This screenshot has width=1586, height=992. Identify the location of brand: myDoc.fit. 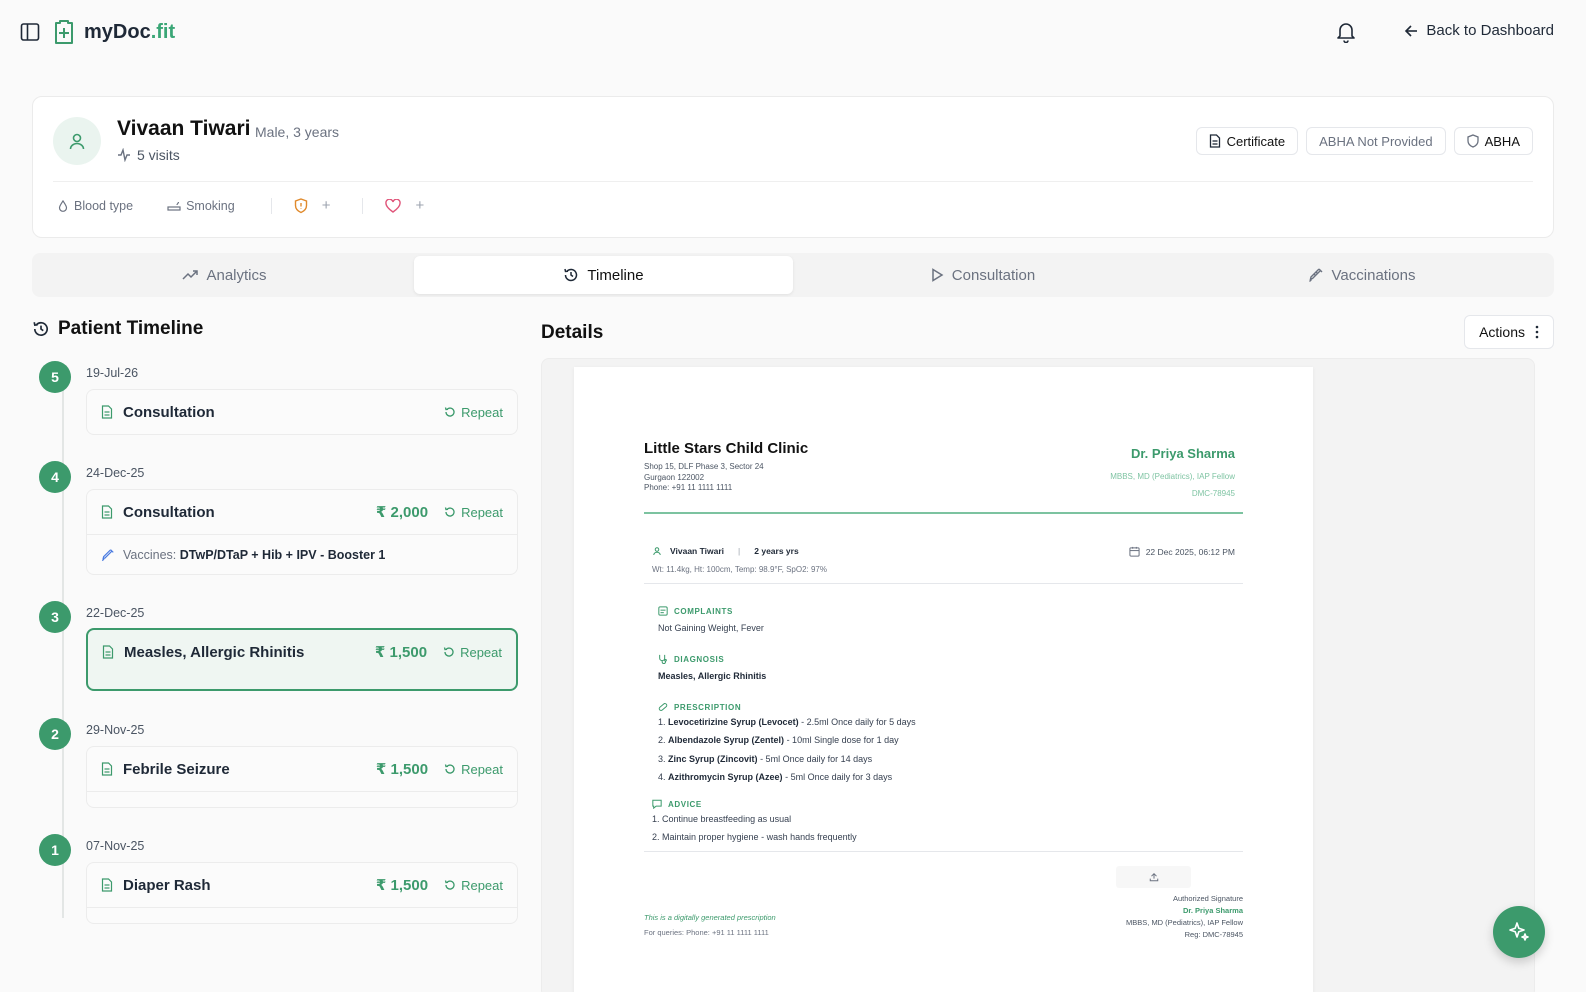
(113, 32).